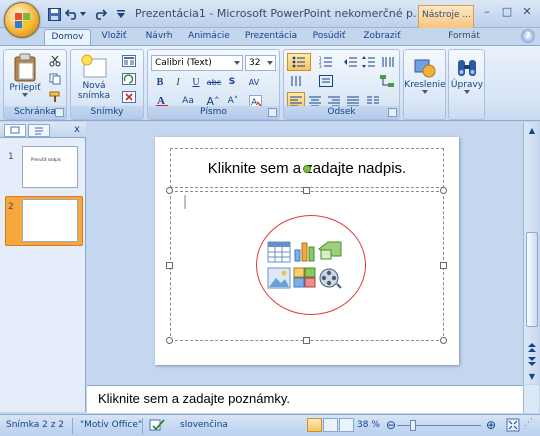 This screenshot has width=540, height=436. I want to click on font-group-label: Písmo, so click(213, 112).